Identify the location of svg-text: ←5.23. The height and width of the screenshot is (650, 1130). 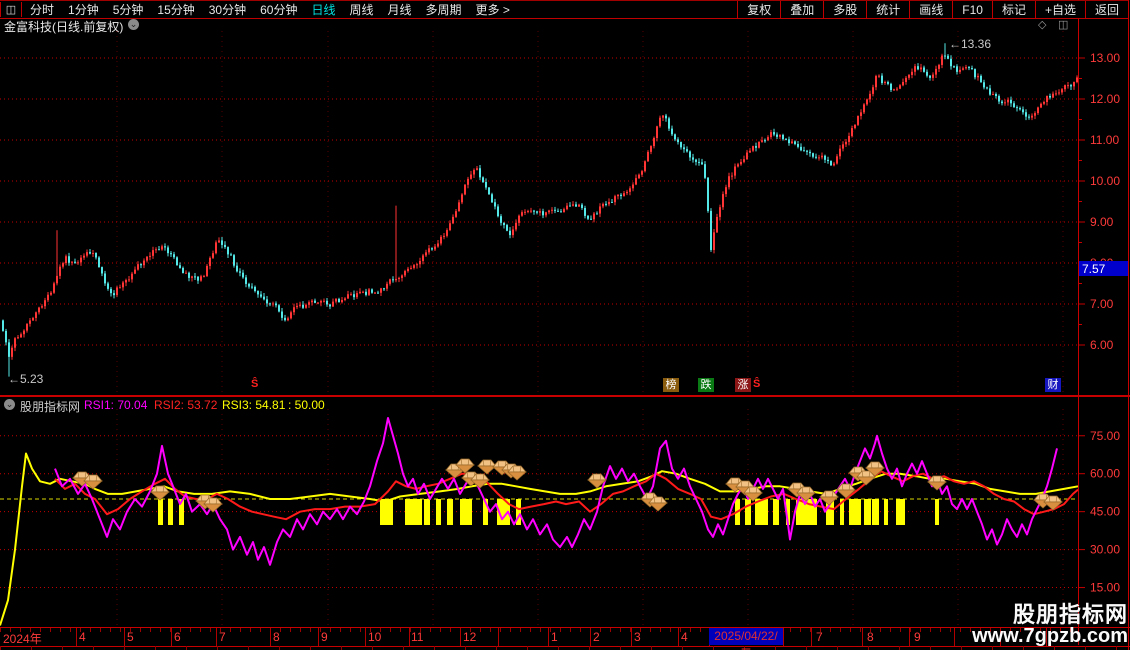
(26, 379).